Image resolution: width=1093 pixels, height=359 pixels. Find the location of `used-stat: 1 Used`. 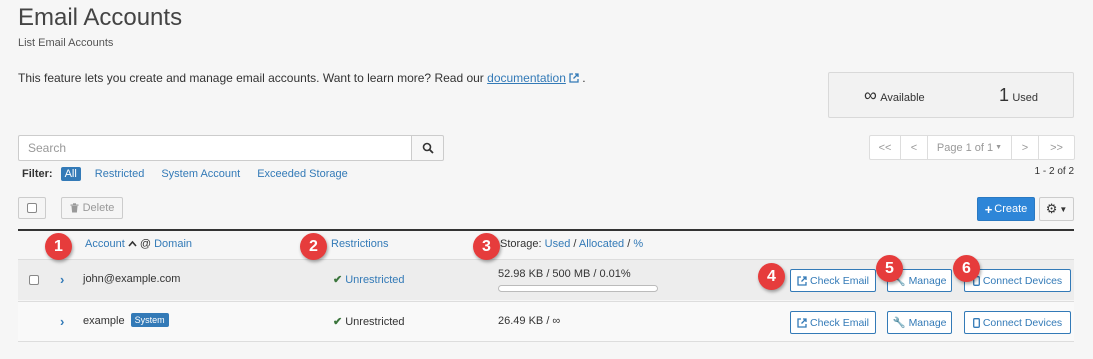

used-stat: 1 Used is located at coordinates (1018, 95).